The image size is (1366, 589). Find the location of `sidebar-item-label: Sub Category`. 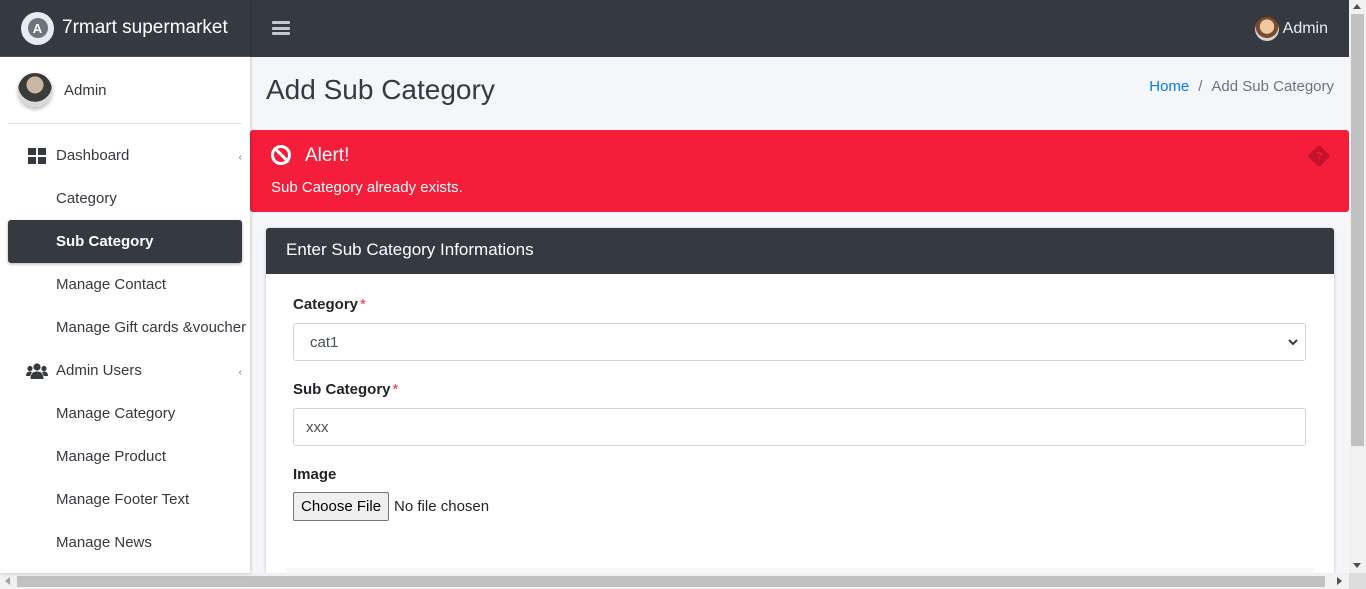

sidebar-item-label: Sub Category is located at coordinates (105, 241).